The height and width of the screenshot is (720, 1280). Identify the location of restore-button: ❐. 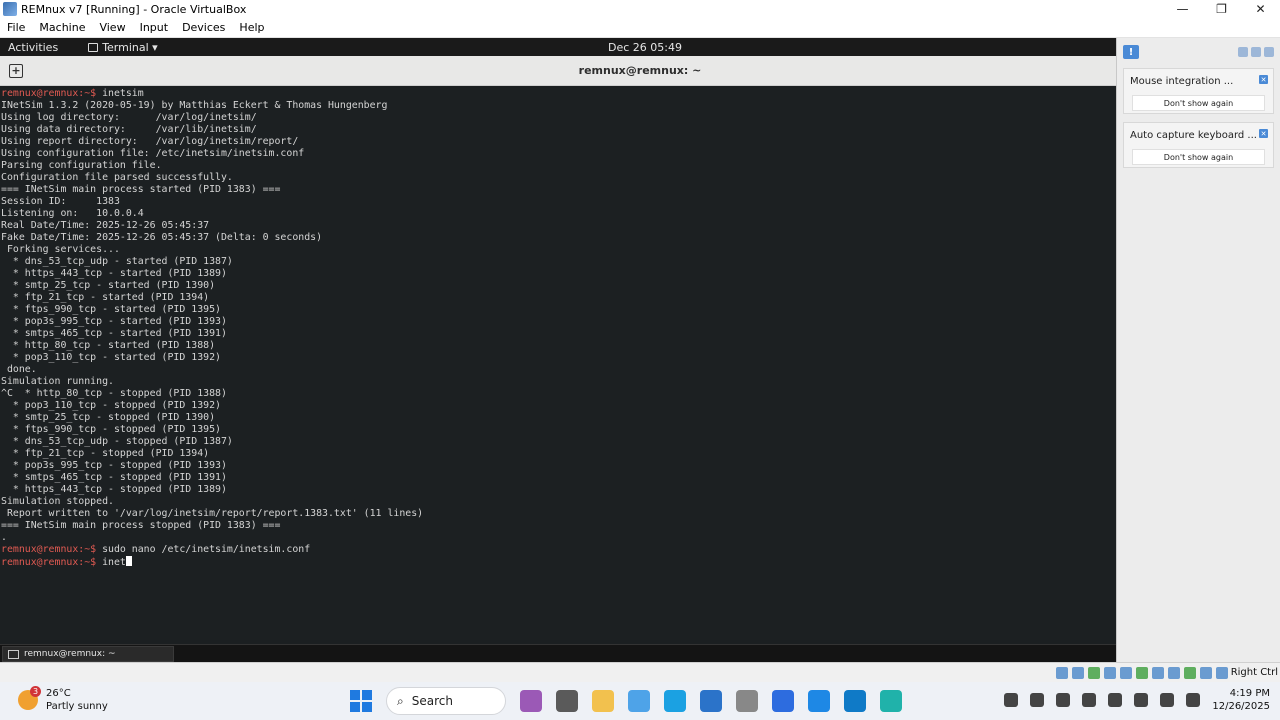
(1221, 9).